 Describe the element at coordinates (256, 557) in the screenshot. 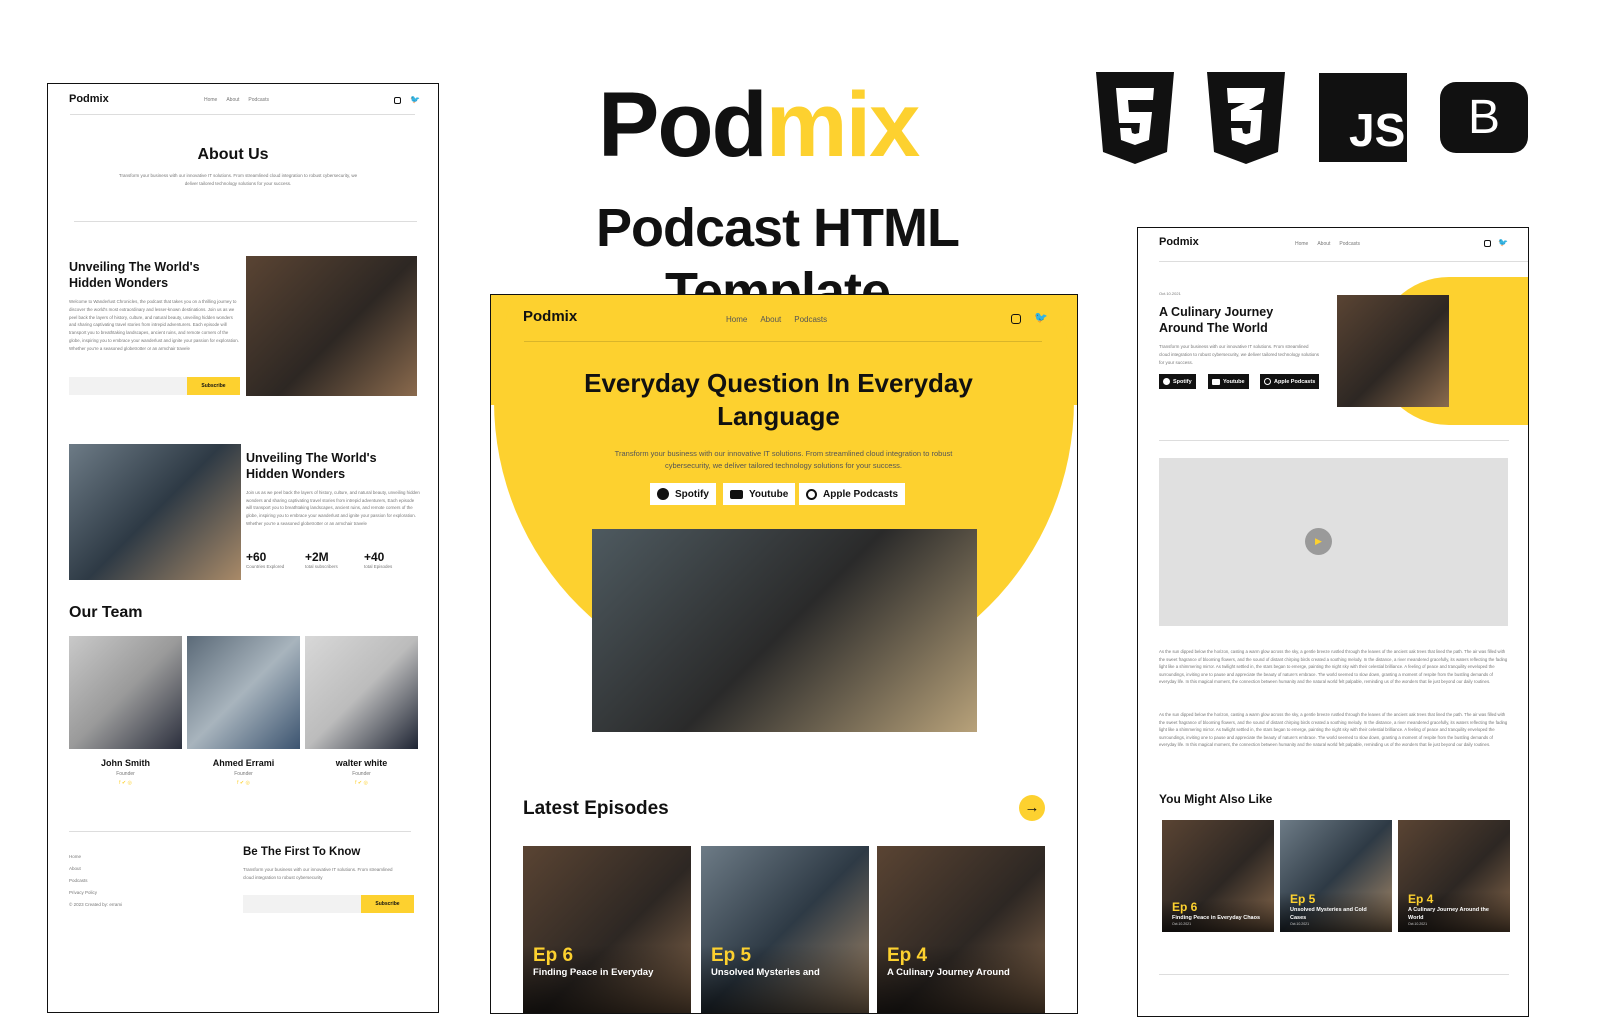

I see `stat-value: +60` at that location.